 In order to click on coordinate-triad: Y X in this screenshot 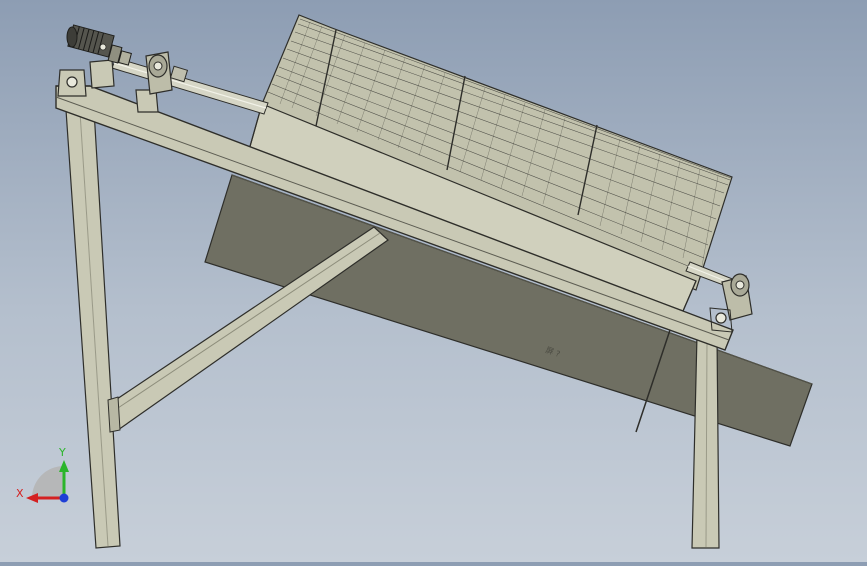, I will do `click(42, 474)`.